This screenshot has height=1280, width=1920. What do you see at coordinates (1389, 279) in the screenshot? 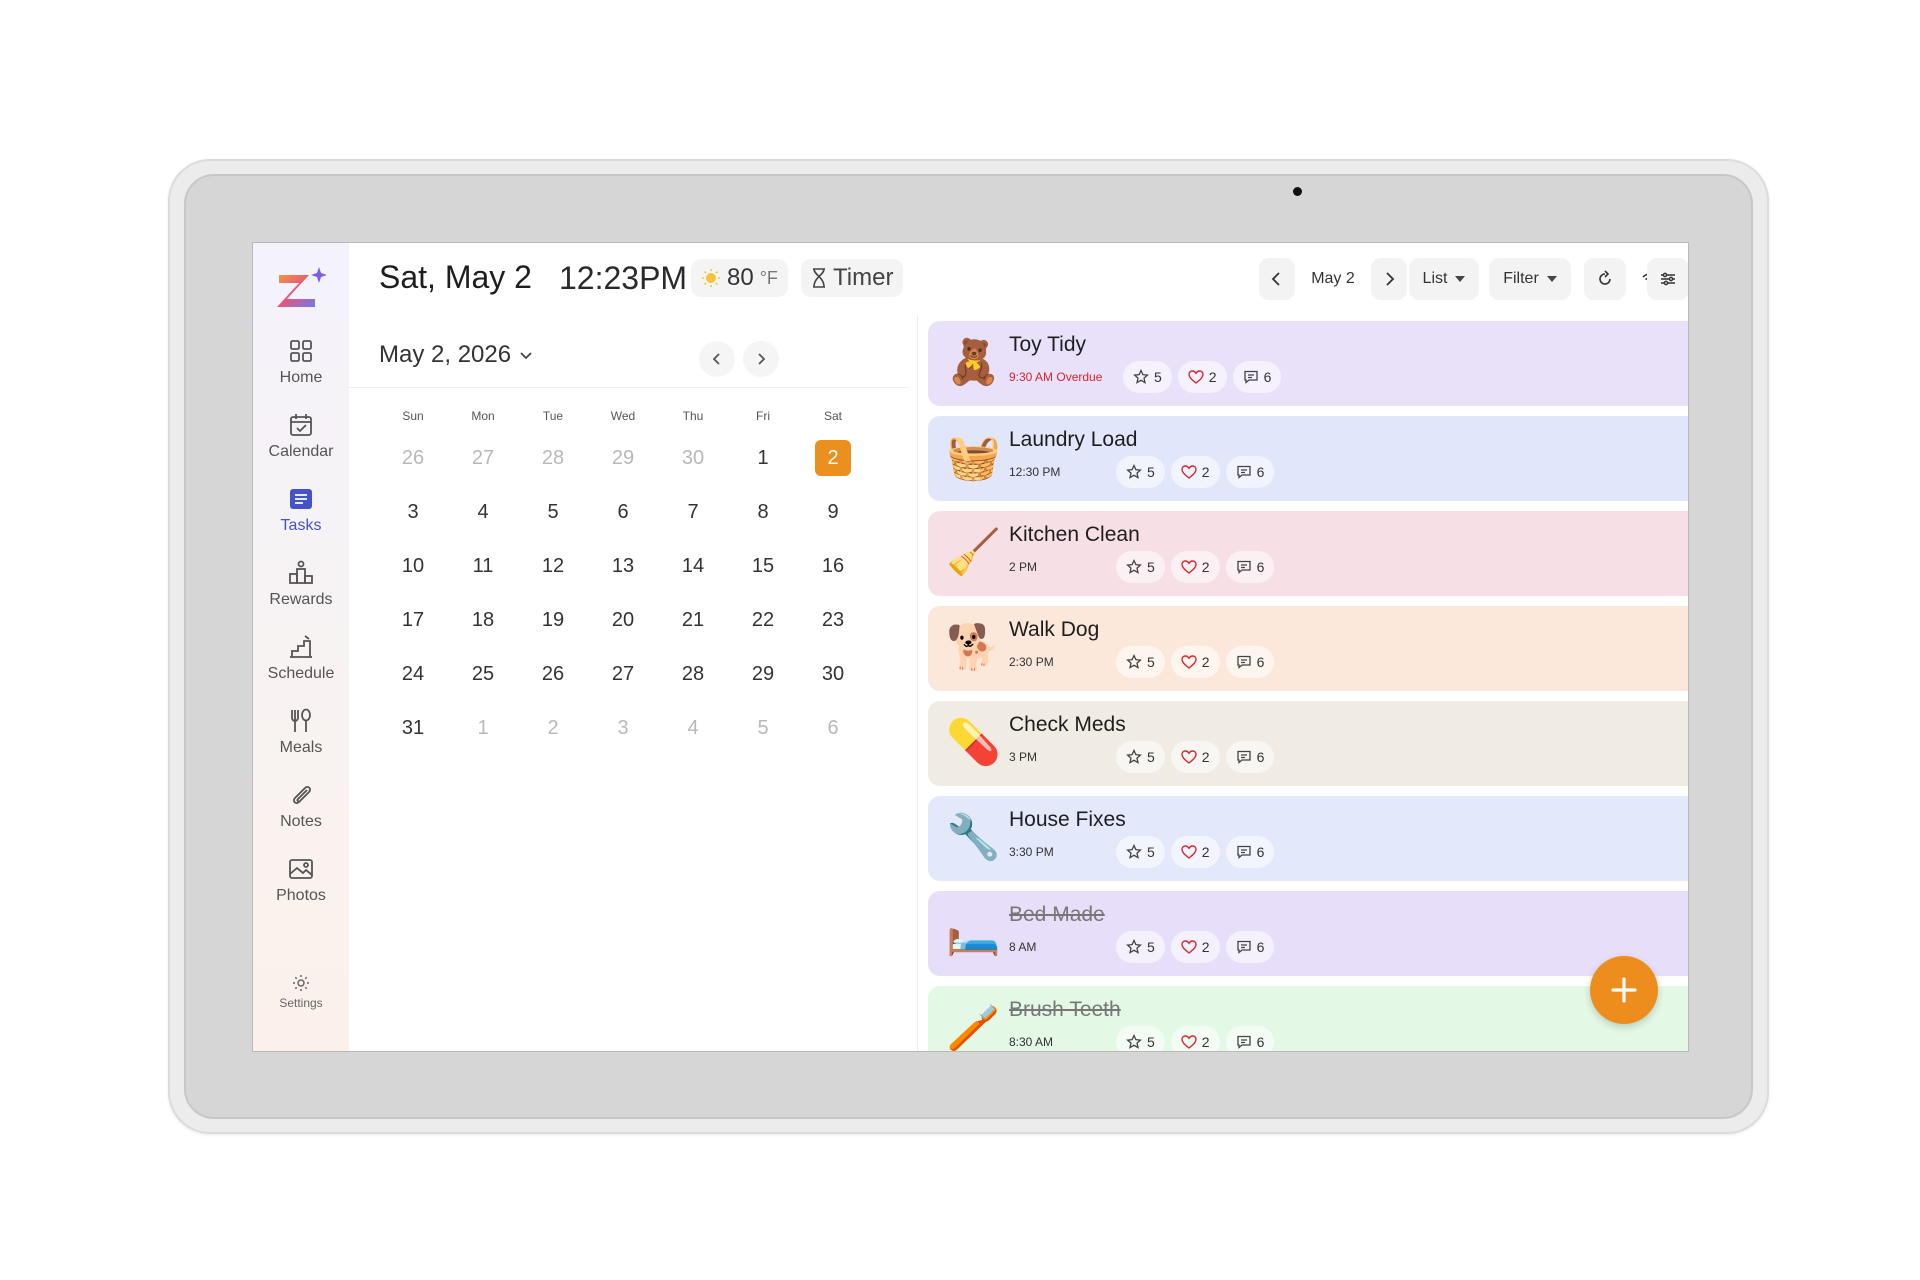
I see `next-day-button` at bounding box center [1389, 279].